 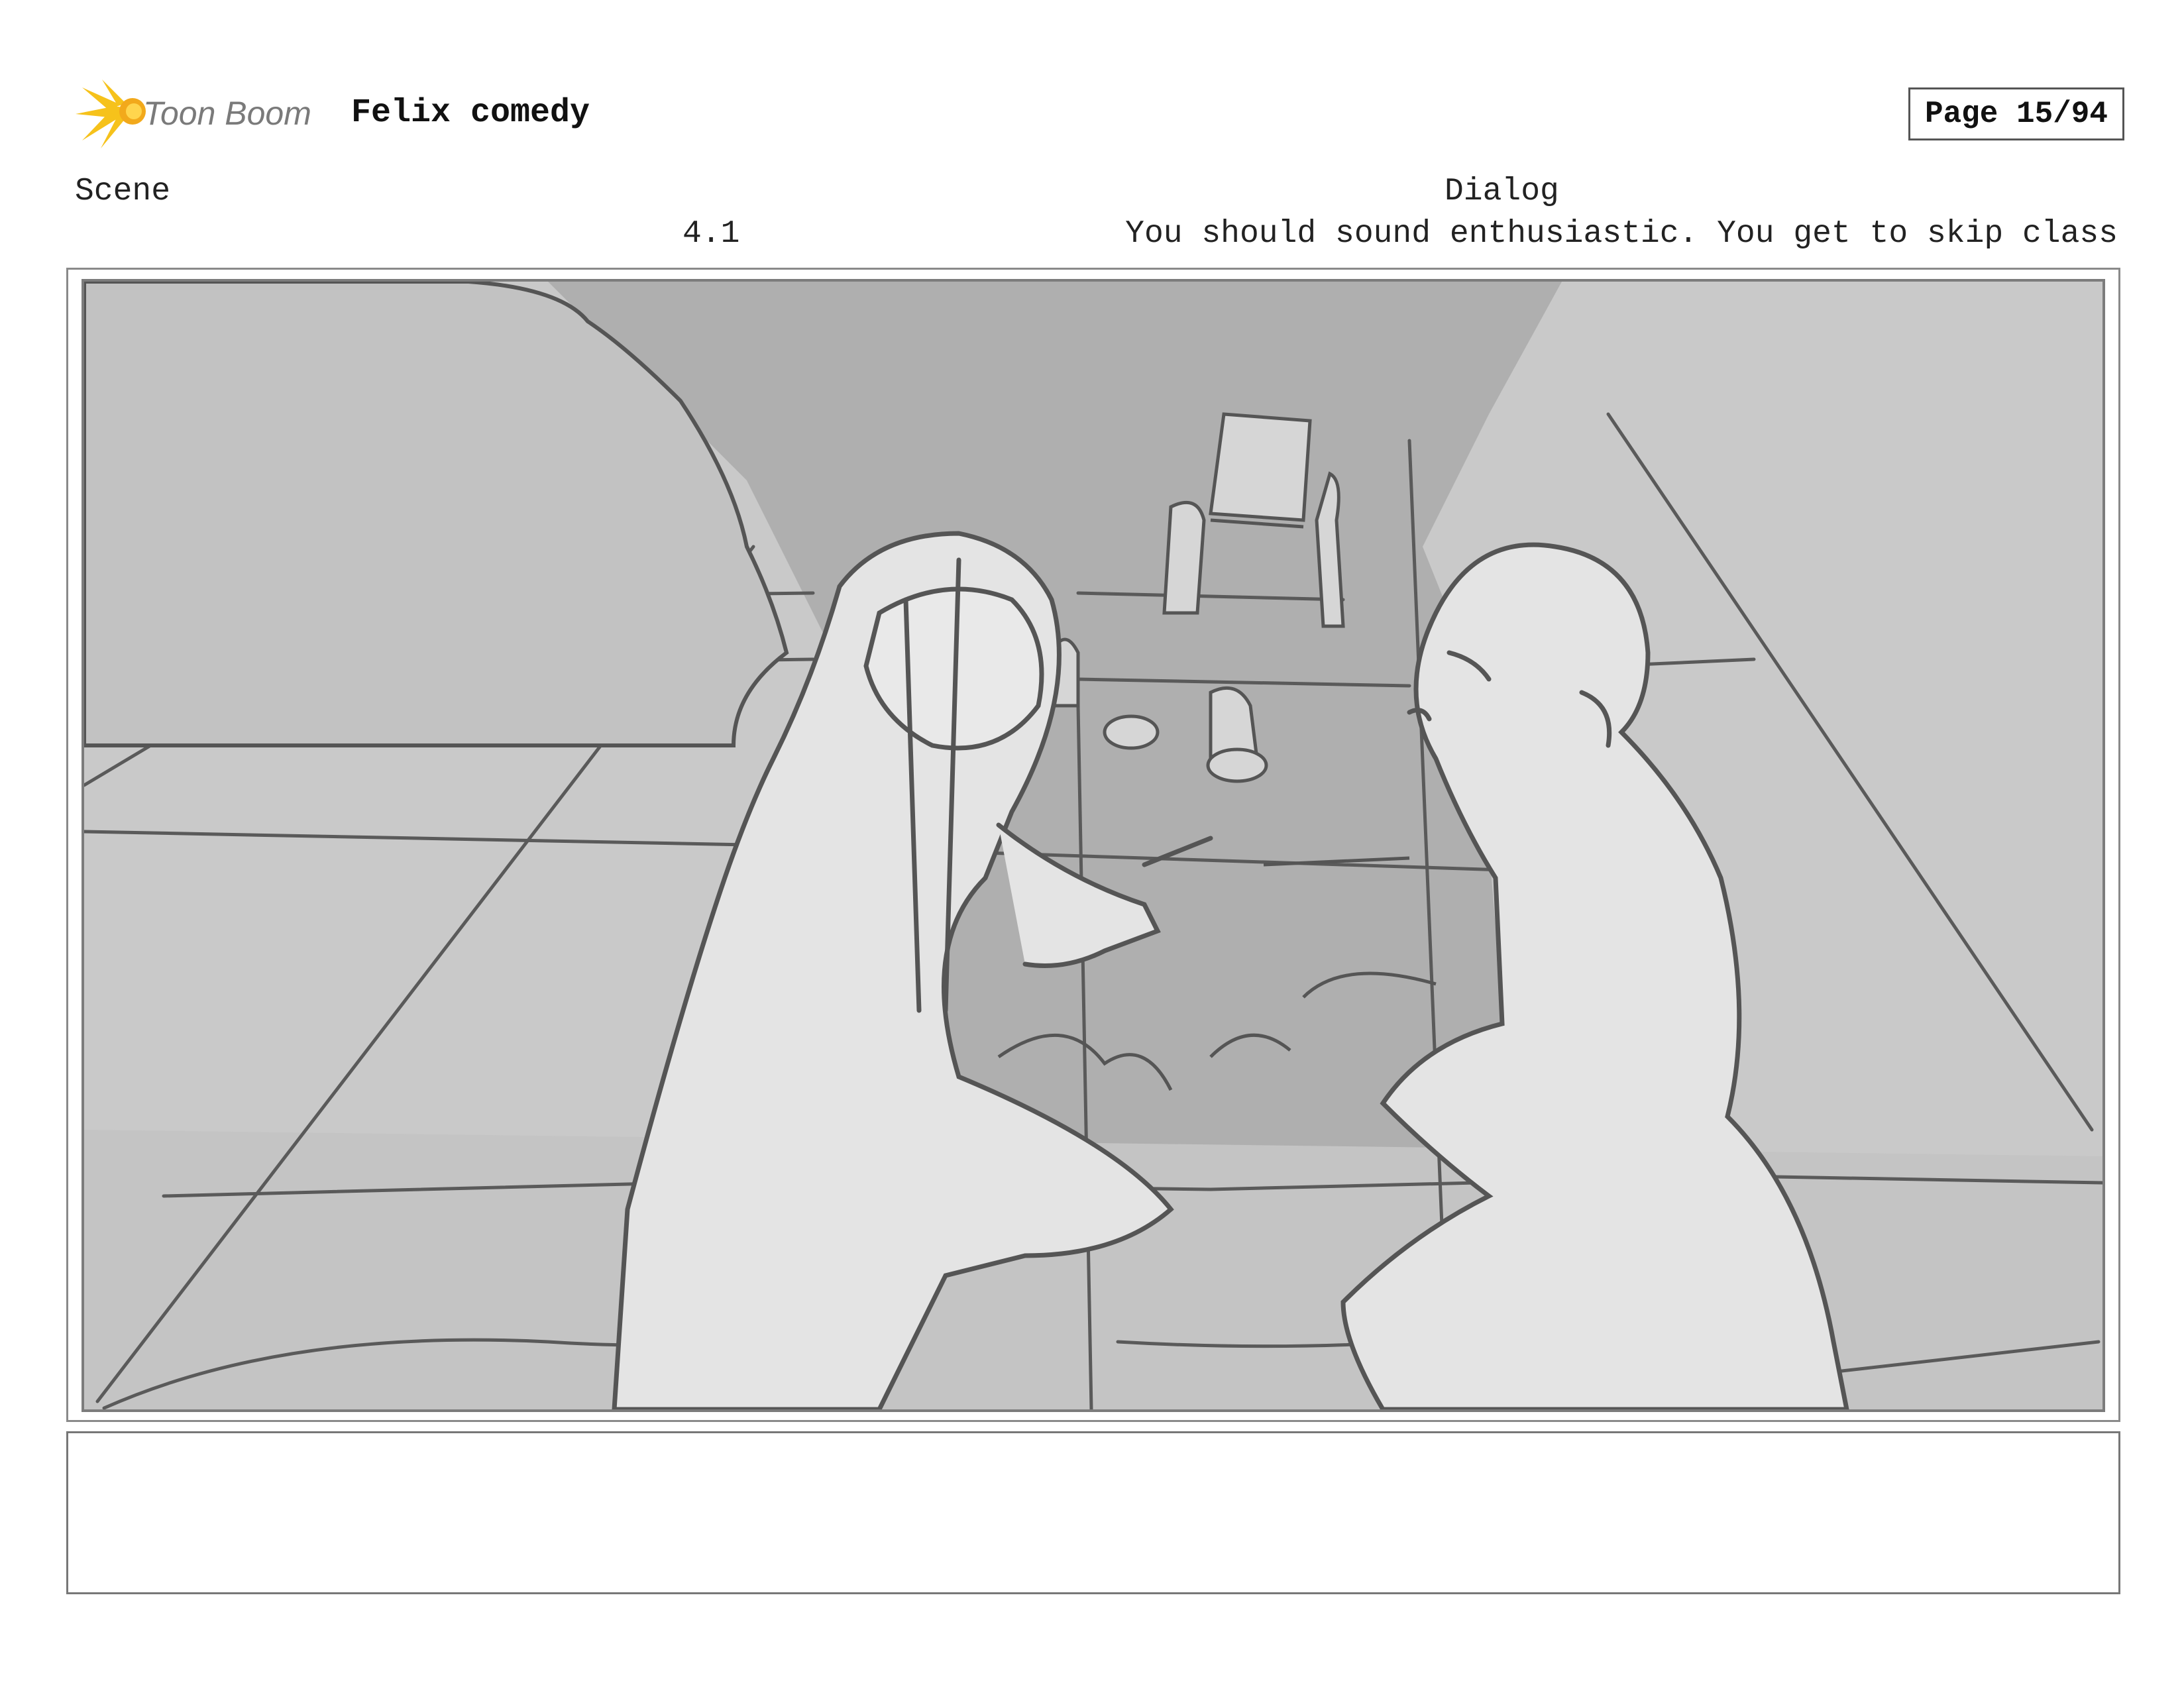 I want to click on project-title: Felix comedy, so click(x=470, y=113).